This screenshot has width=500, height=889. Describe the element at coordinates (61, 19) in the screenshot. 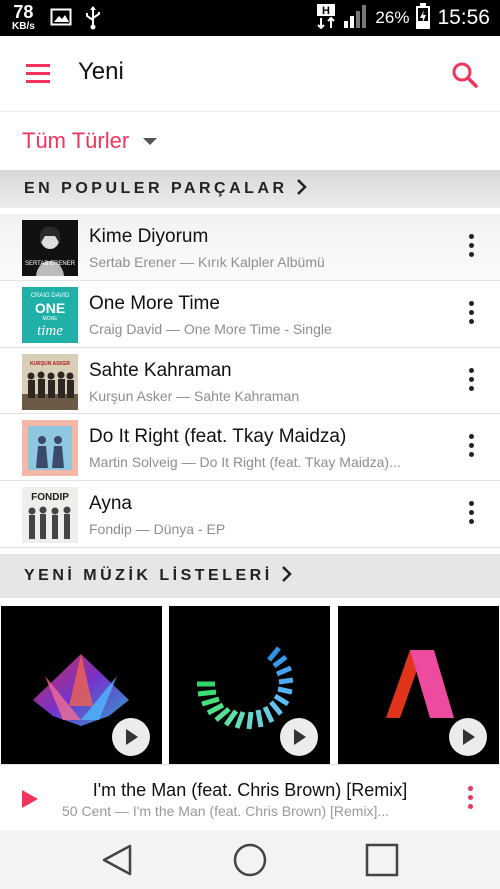

I see `image-icon` at that location.